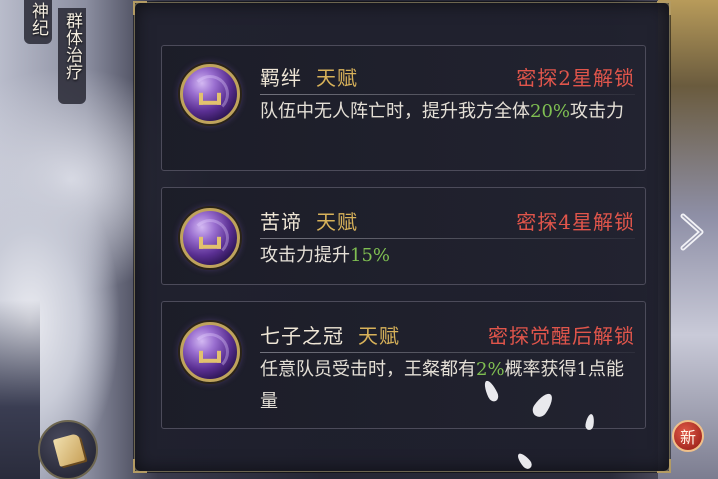 Image resolution: width=718 pixels, height=479 pixels. What do you see at coordinates (561, 336) in the screenshot?
I see `unlock-condition: 密探觉醒后解锁` at bounding box center [561, 336].